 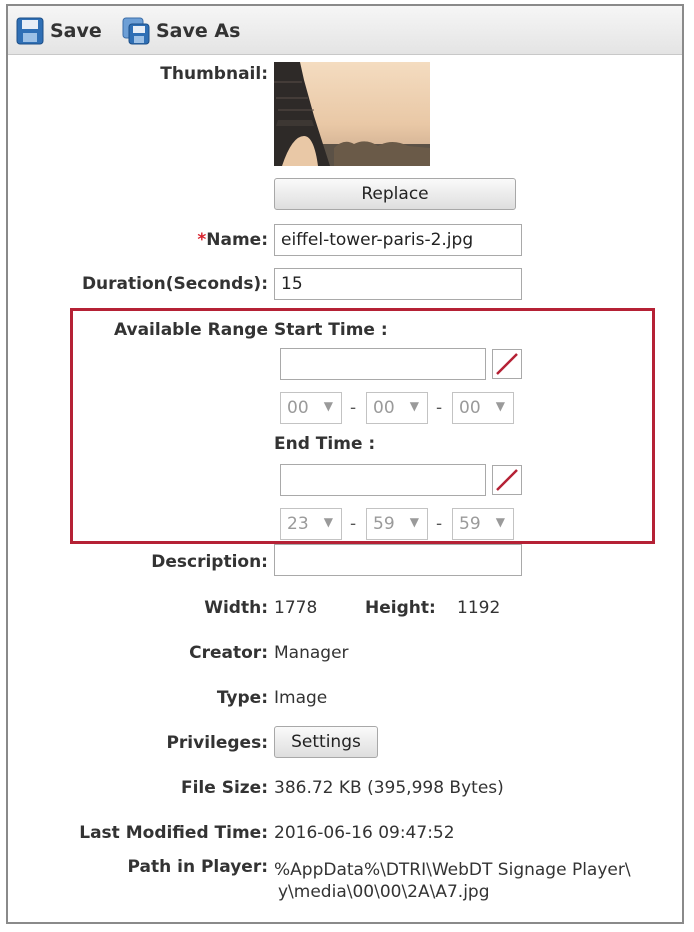 I want to click on height-label: Height:, so click(x=400, y=608).